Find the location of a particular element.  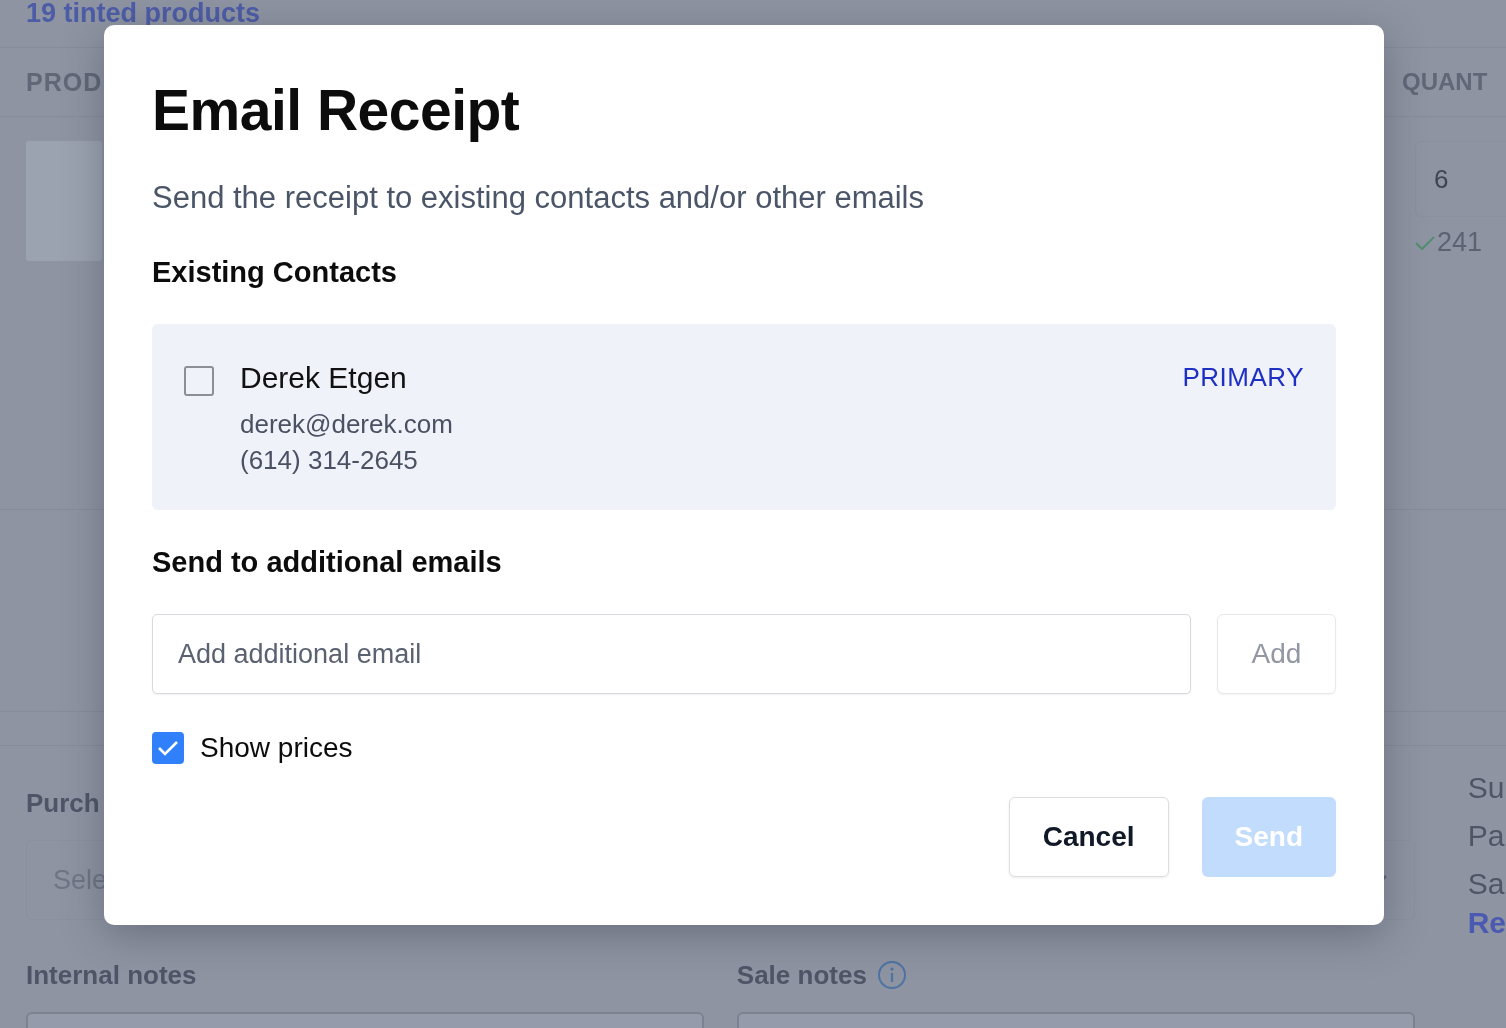

field-label: Sale notes is located at coordinates (801, 975).